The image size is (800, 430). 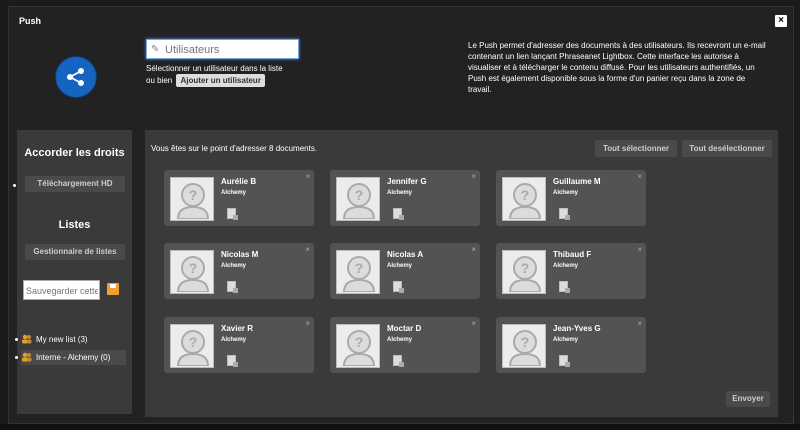 What do you see at coordinates (405, 345) in the screenshot?
I see `user-card: ? Moctar D Alchemy ×` at bounding box center [405, 345].